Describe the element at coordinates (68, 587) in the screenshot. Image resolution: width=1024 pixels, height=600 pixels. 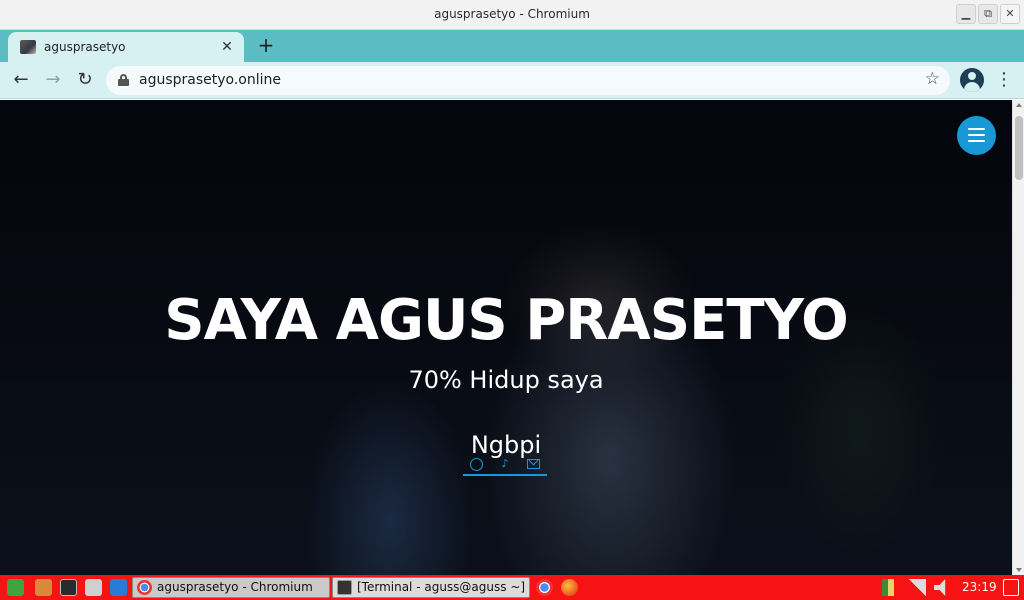
I see `terminal-launcher-icon` at that location.